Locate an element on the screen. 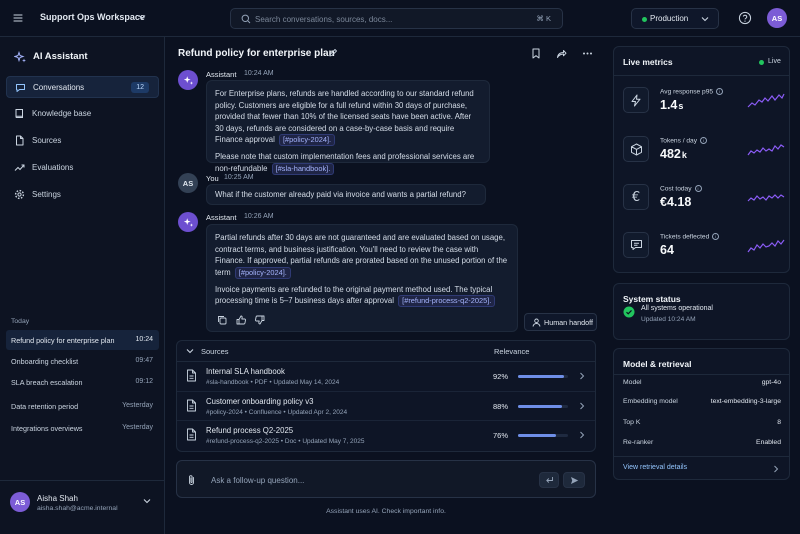 The height and width of the screenshot is (534, 800). bolt-icon is located at coordinates (636, 100).